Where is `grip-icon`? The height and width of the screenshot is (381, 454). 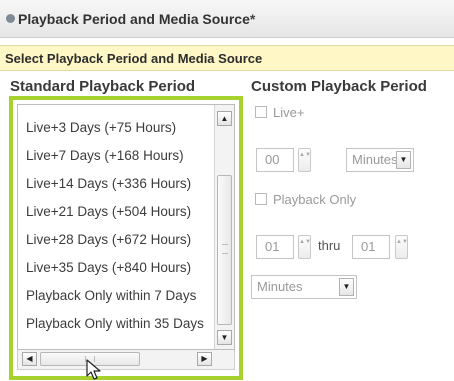
grip-icon is located at coordinates (225, 249).